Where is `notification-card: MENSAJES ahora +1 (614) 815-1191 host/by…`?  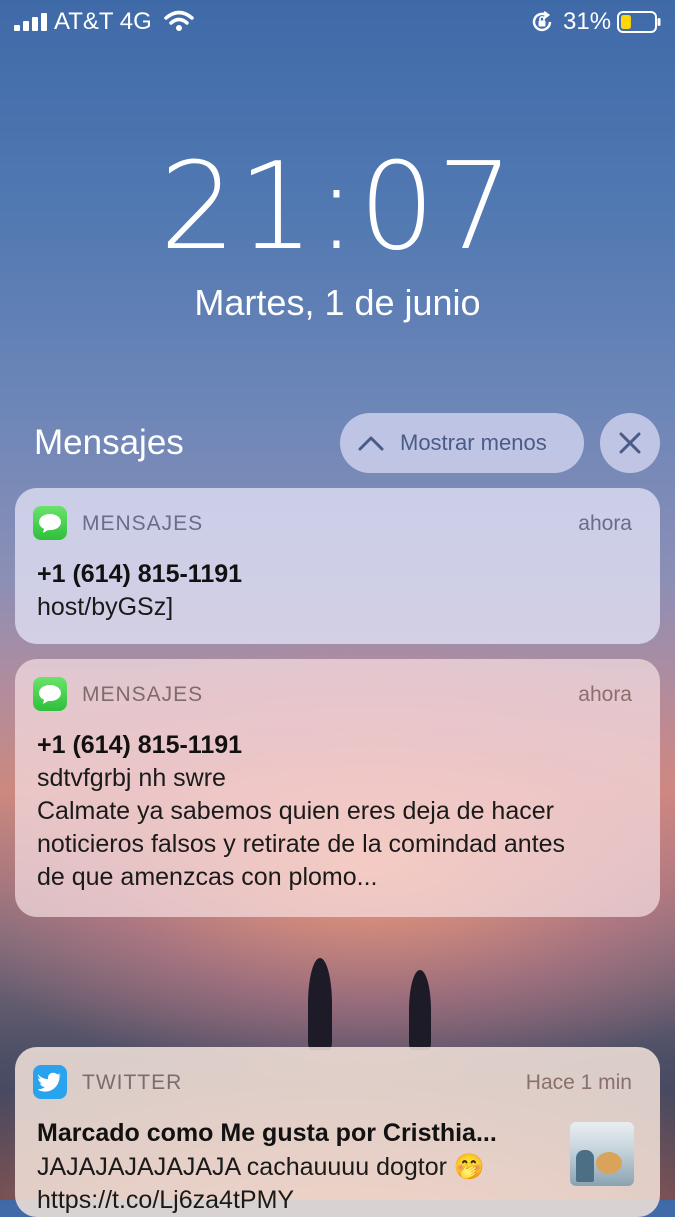
notification-card: MENSAJES ahora +1 (614) 815-1191 host/by… is located at coordinates (337, 566).